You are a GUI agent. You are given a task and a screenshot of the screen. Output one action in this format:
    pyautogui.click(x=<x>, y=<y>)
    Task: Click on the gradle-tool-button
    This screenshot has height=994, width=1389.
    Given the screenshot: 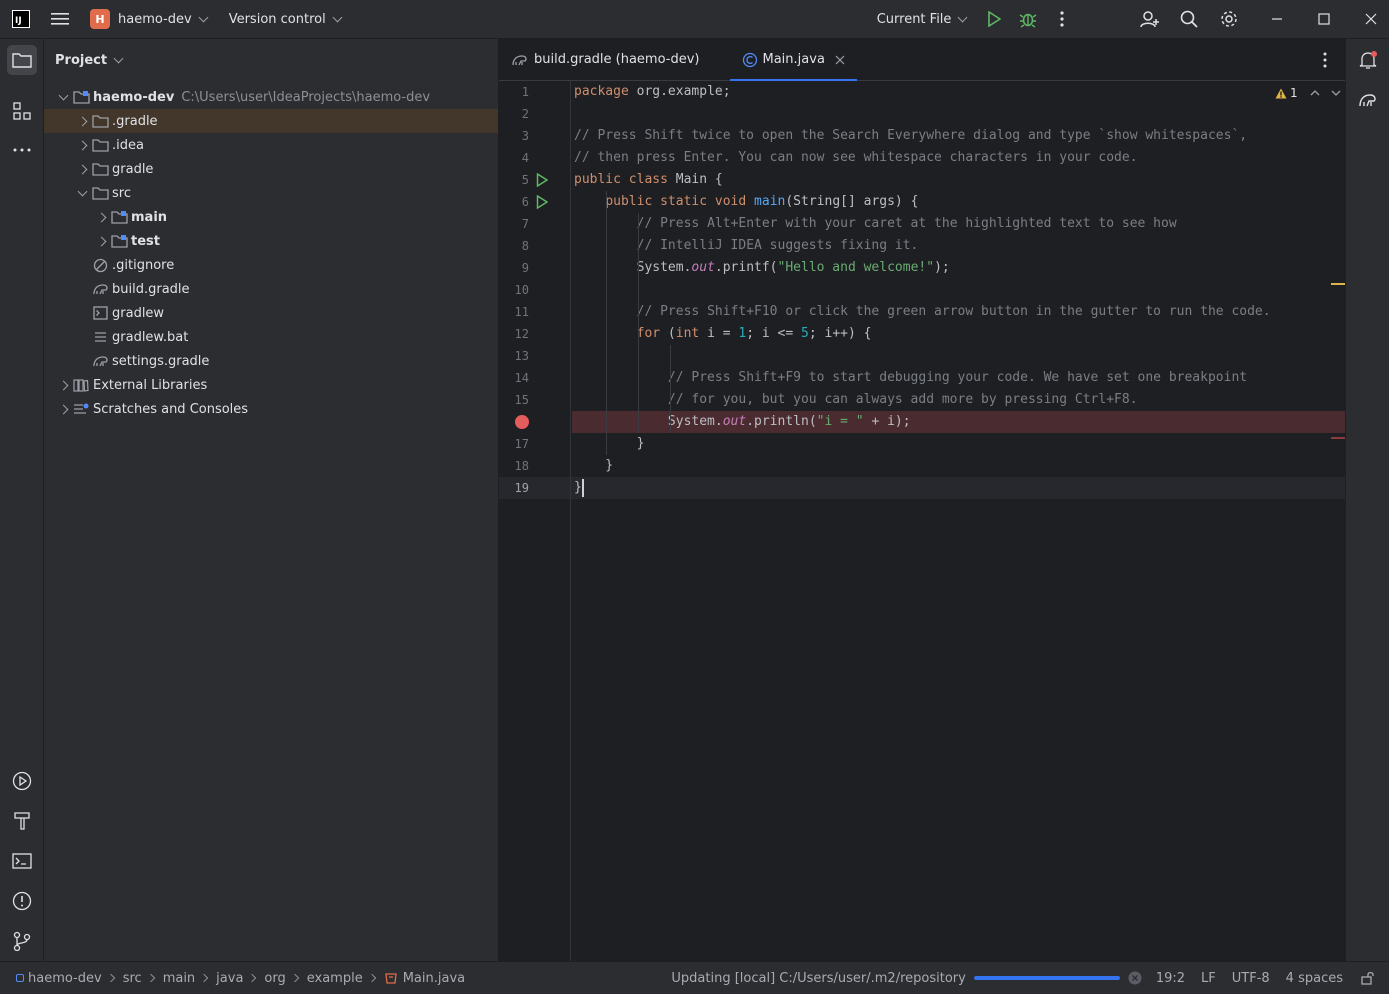 What is the action you would take?
    pyautogui.click(x=1368, y=100)
    